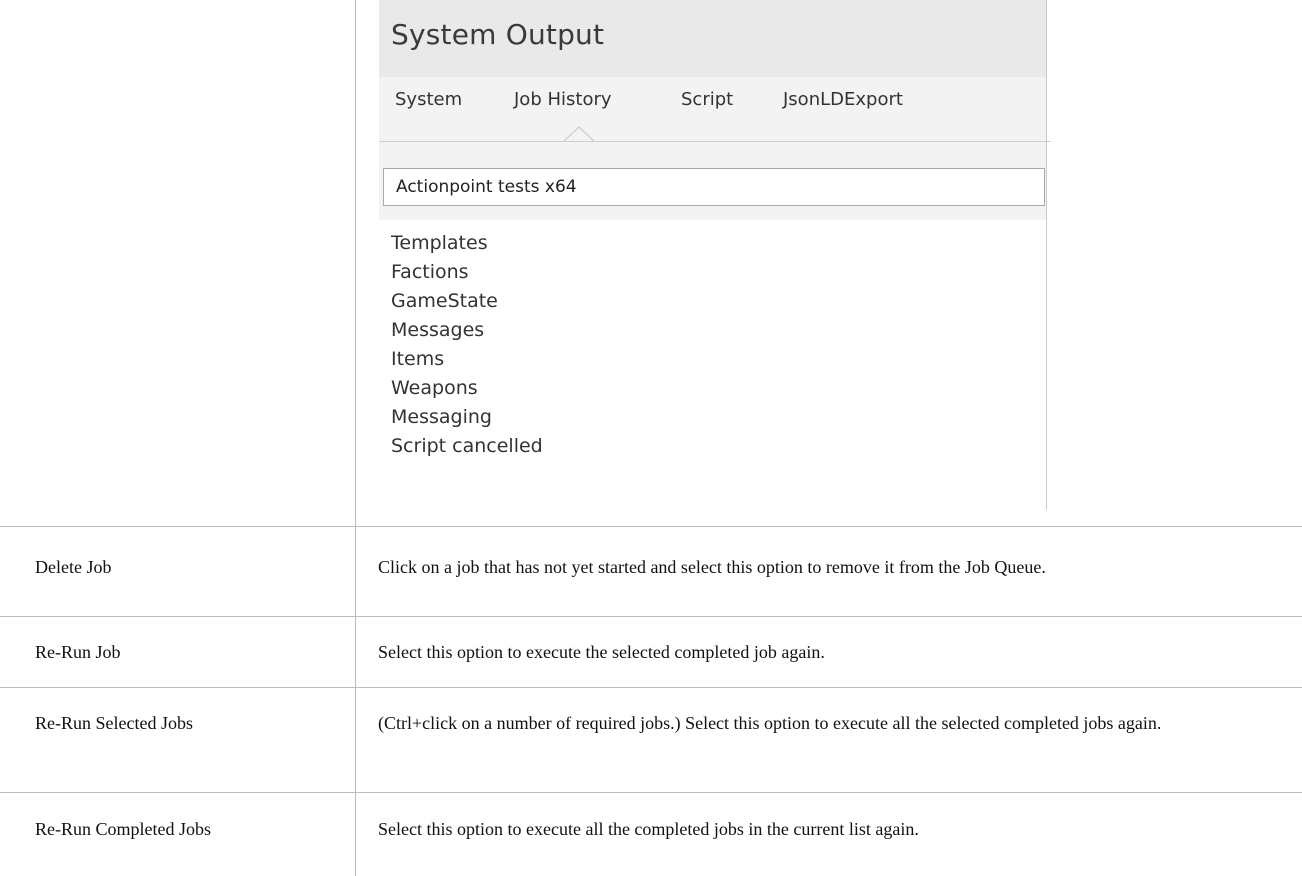 The height and width of the screenshot is (876, 1302). Describe the element at coordinates (843, 99) in the screenshot. I see `tab-jsonldexport: JsonLDExport` at that location.